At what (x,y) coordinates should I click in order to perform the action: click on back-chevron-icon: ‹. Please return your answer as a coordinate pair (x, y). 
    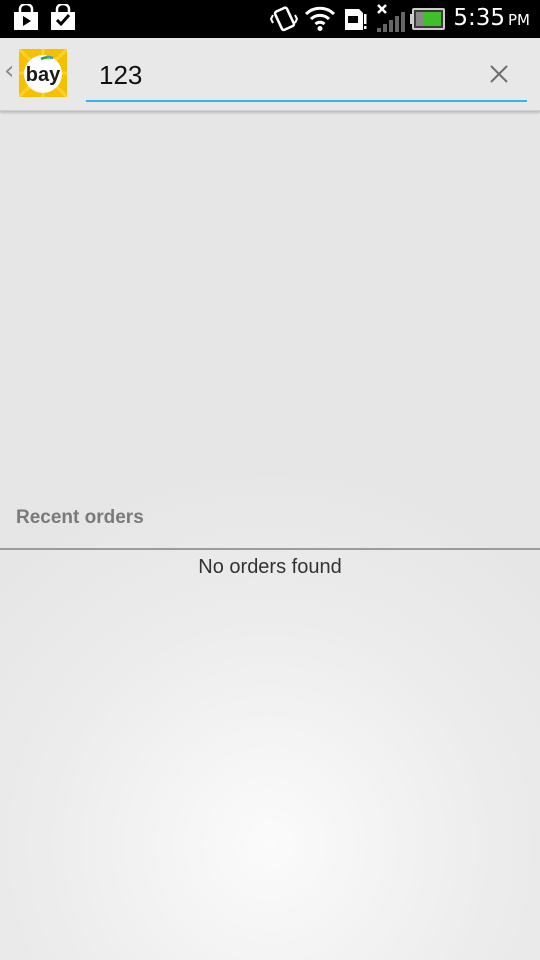
    Looking at the image, I should click on (9, 71).